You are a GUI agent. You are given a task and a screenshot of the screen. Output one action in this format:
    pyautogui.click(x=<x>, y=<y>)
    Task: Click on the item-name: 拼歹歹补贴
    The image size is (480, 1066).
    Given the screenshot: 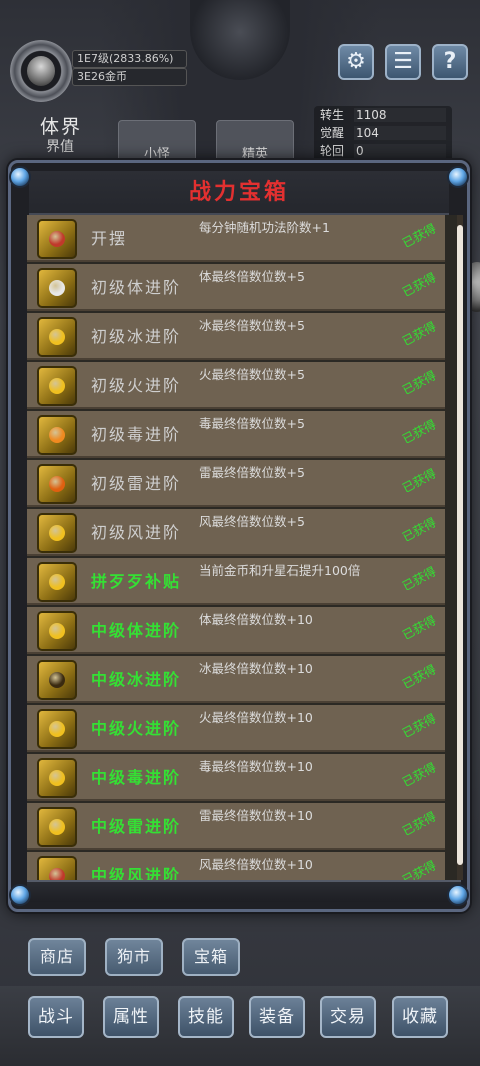 What is the action you would take?
    pyautogui.click(x=136, y=581)
    